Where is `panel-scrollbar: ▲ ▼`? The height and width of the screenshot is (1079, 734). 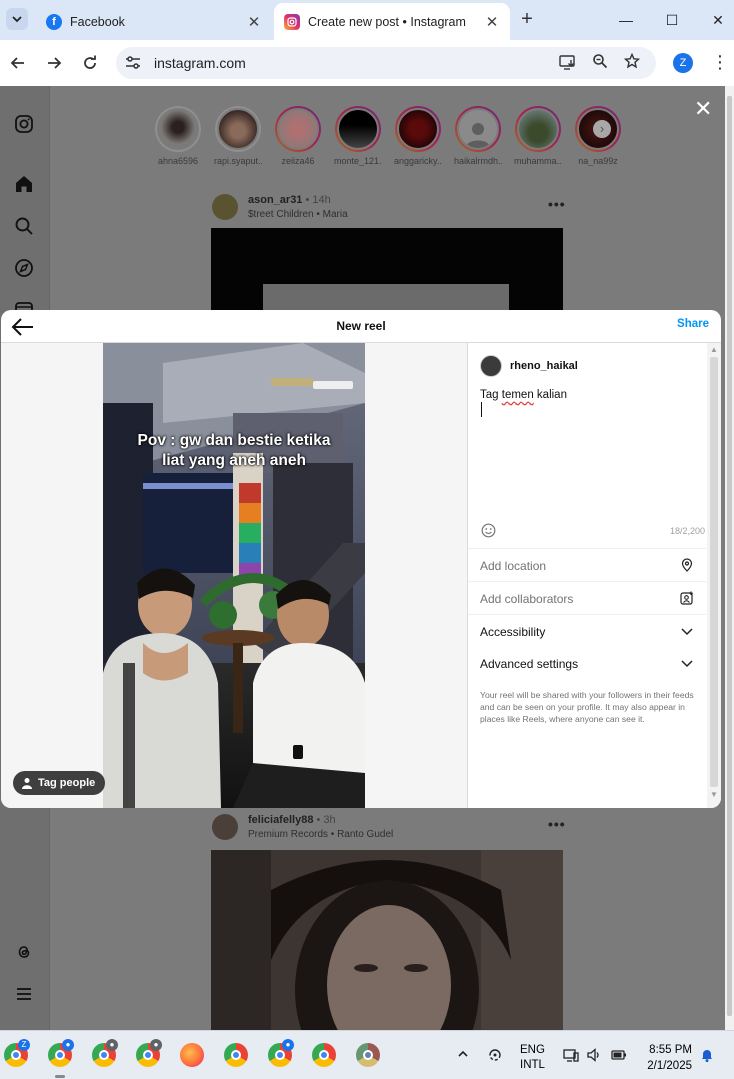
panel-scrollbar: ▲ ▼ is located at coordinates (714, 575).